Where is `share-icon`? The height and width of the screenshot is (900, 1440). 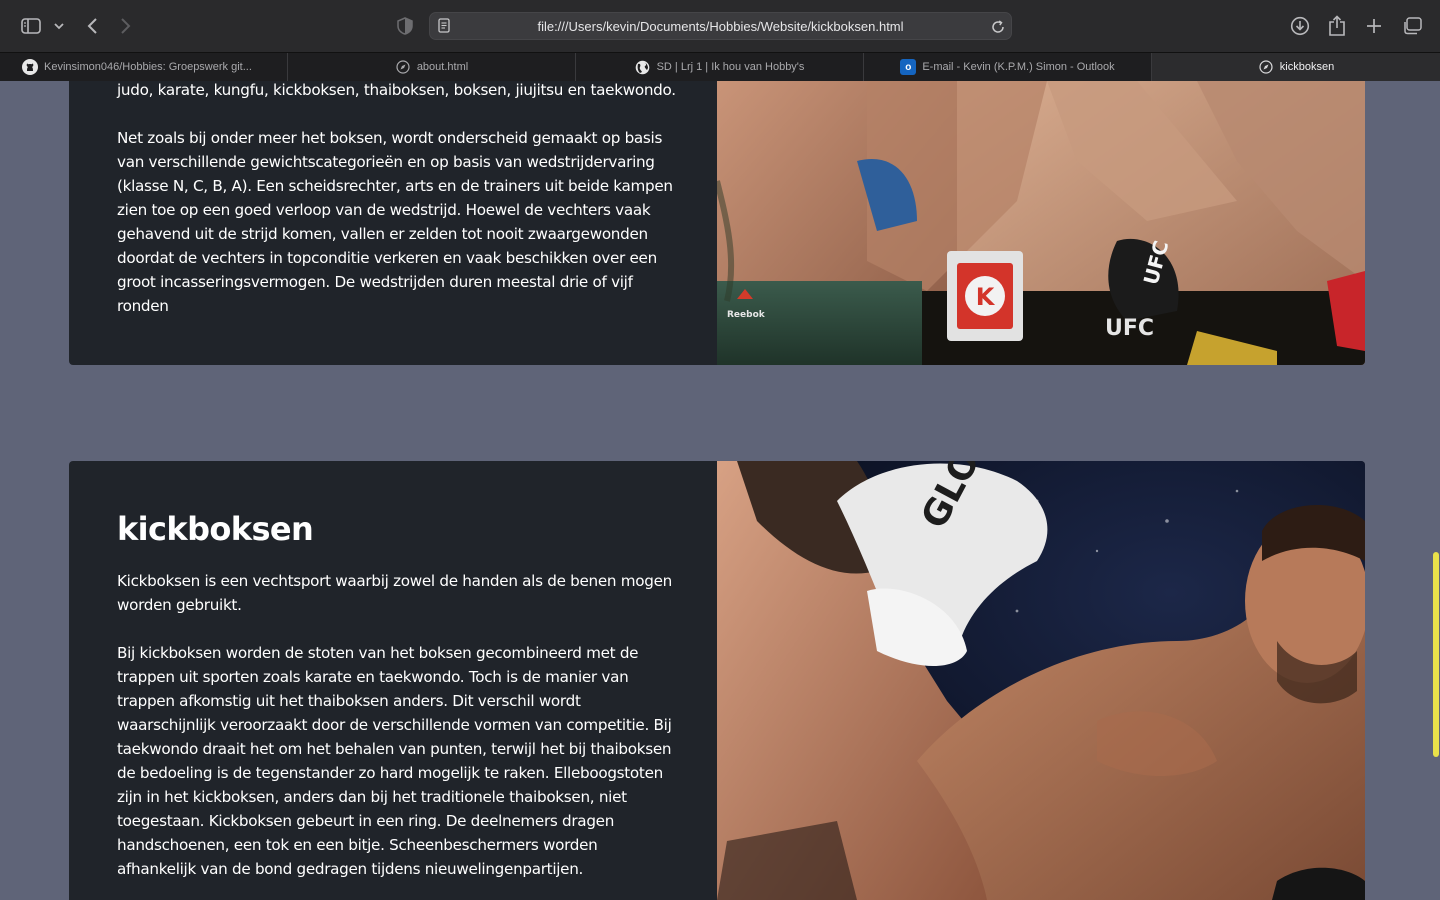 share-icon is located at coordinates (1337, 26).